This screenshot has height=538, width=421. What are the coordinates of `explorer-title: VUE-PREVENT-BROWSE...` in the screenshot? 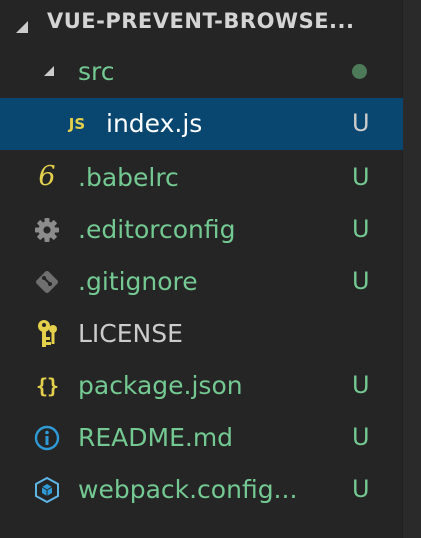 It's located at (201, 21).